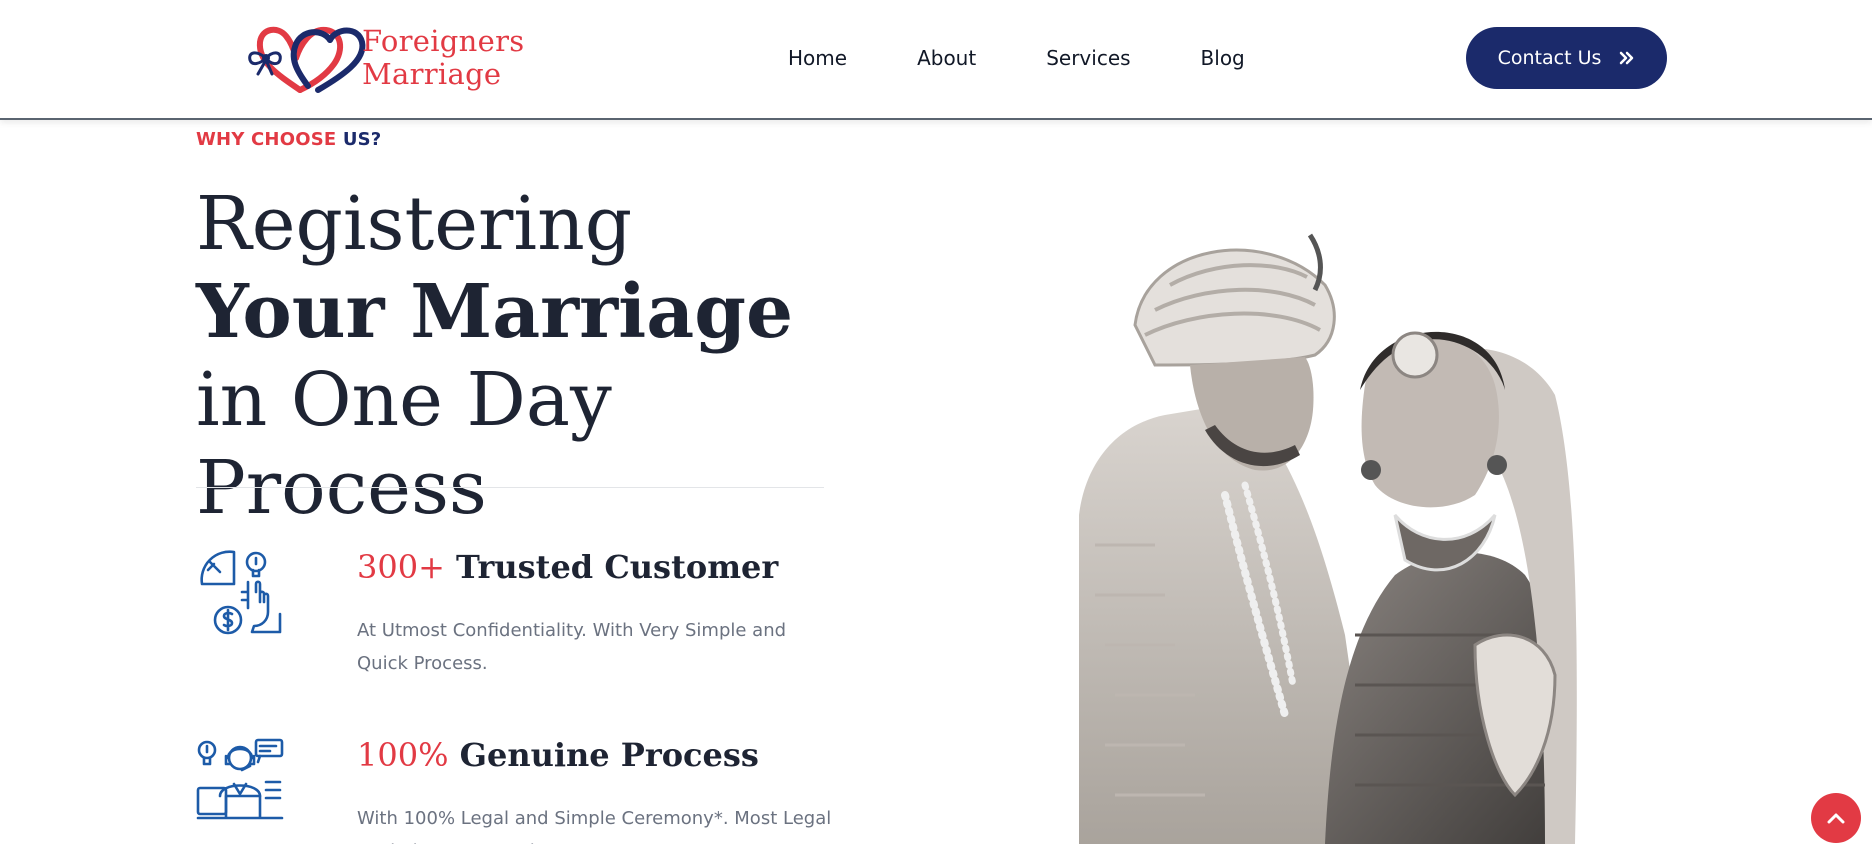 The height and width of the screenshot is (844, 1872). What do you see at coordinates (609, 755) in the screenshot?
I see `feature-title-text-2: Genuine Process` at bounding box center [609, 755].